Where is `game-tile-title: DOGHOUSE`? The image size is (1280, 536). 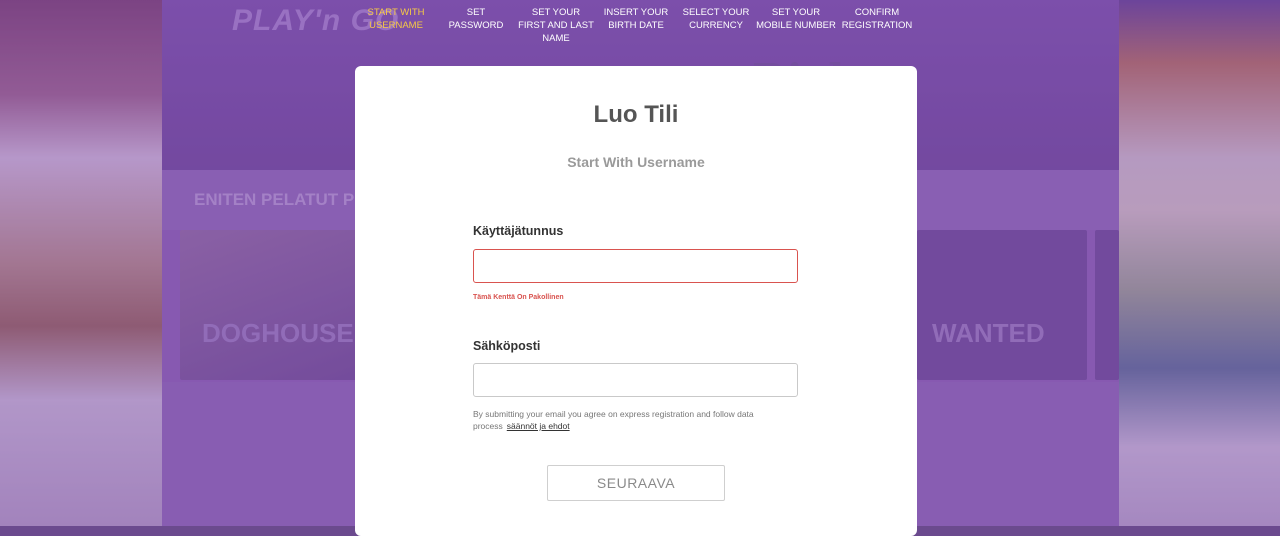 game-tile-title: DOGHOUSE is located at coordinates (278, 333).